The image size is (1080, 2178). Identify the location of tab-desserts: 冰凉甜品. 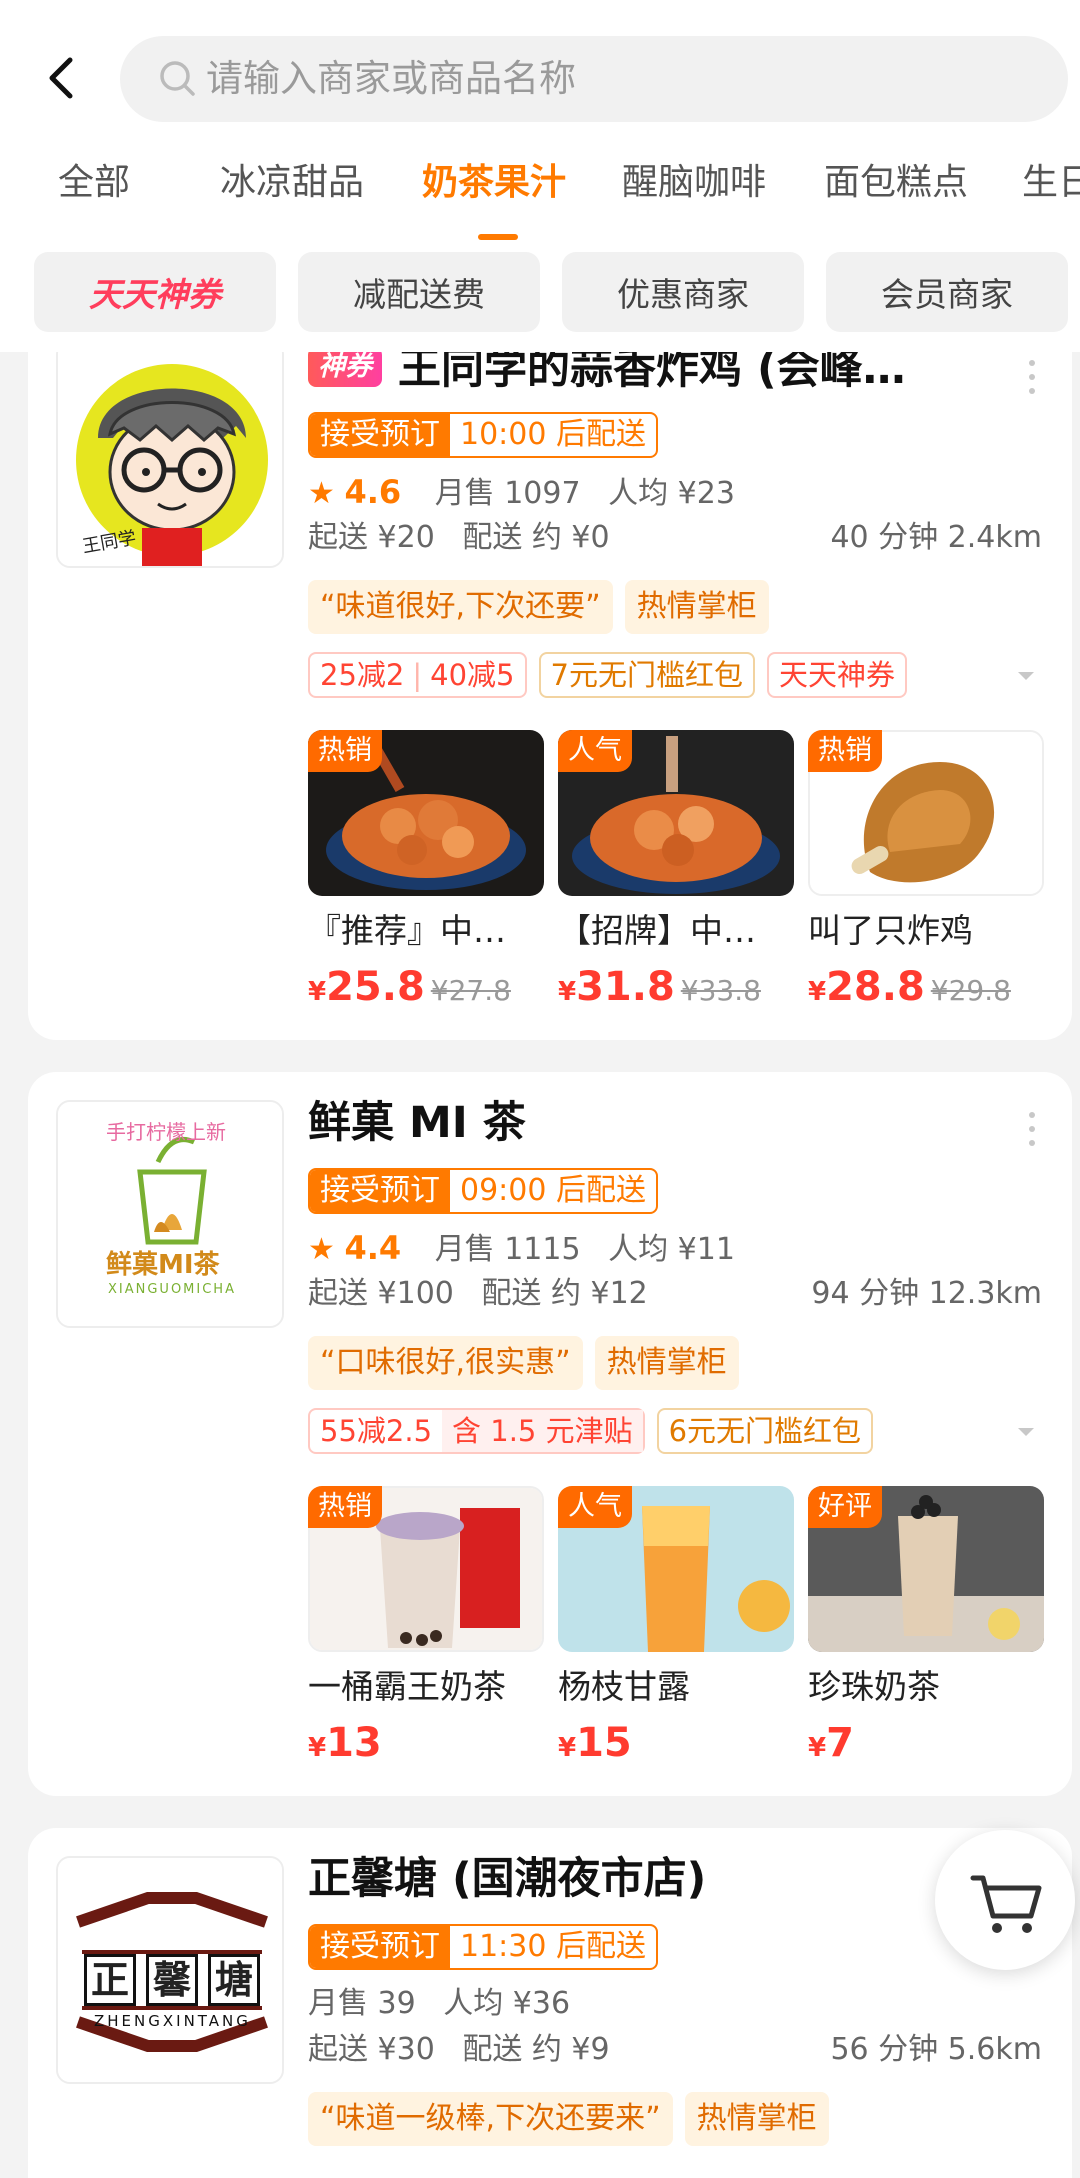
(292, 183).